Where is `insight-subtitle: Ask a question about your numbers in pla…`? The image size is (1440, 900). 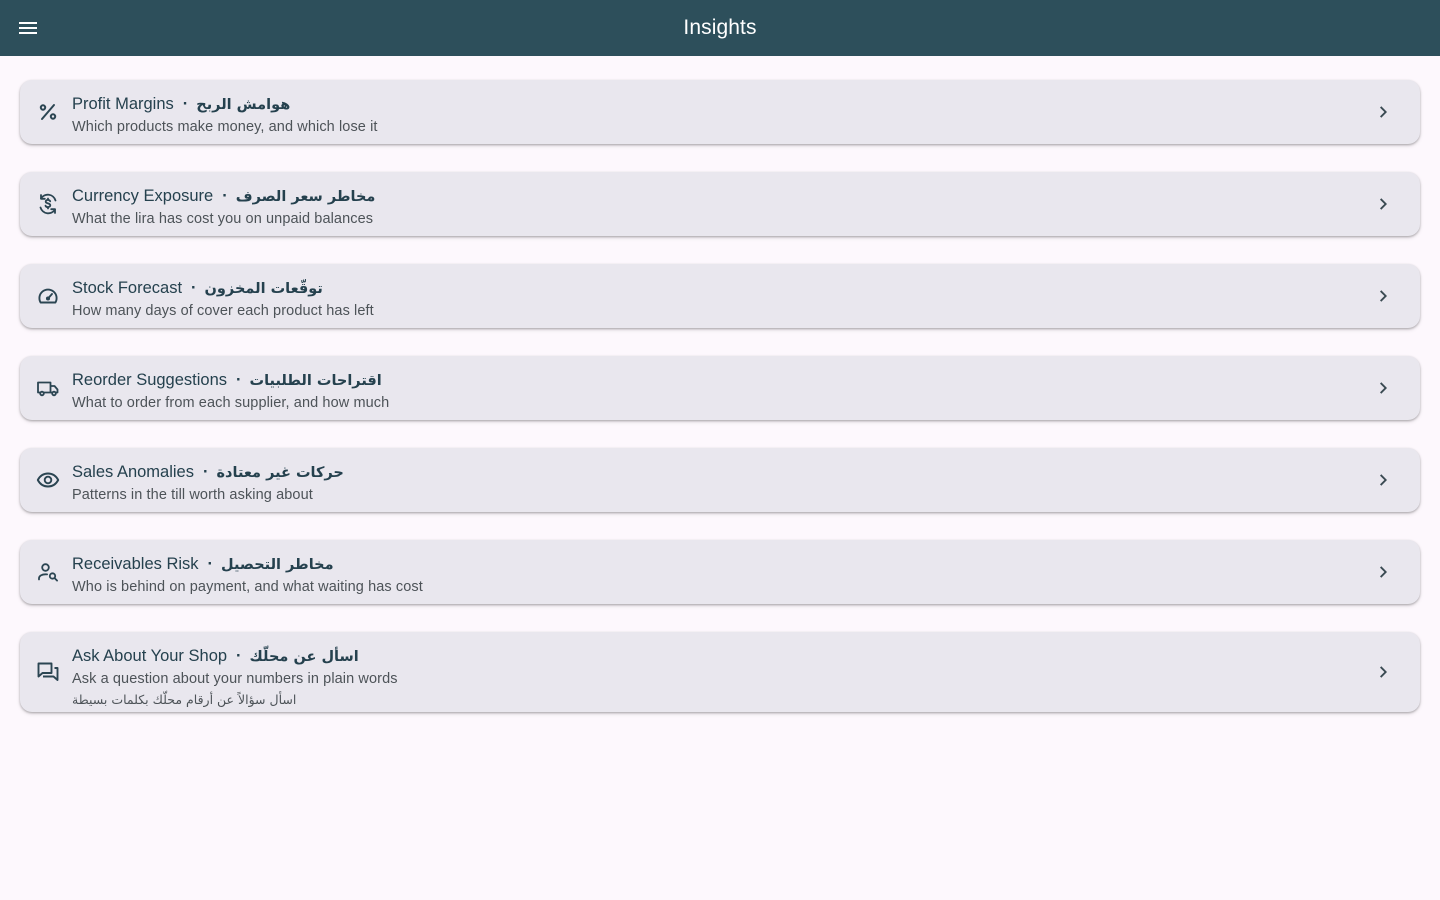 insight-subtitle: Ask a question about your numbers in pla… is located at coordinates (235, 679).